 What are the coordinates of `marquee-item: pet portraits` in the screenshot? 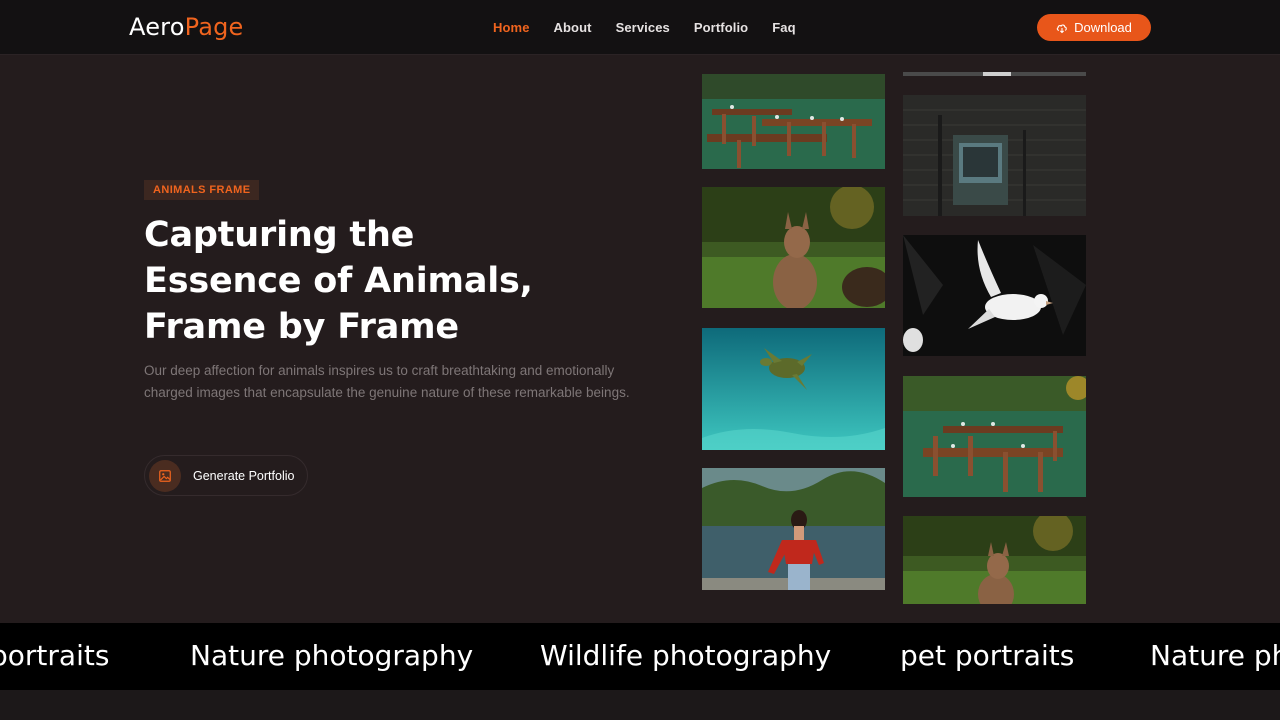 It's located at (987, 655).